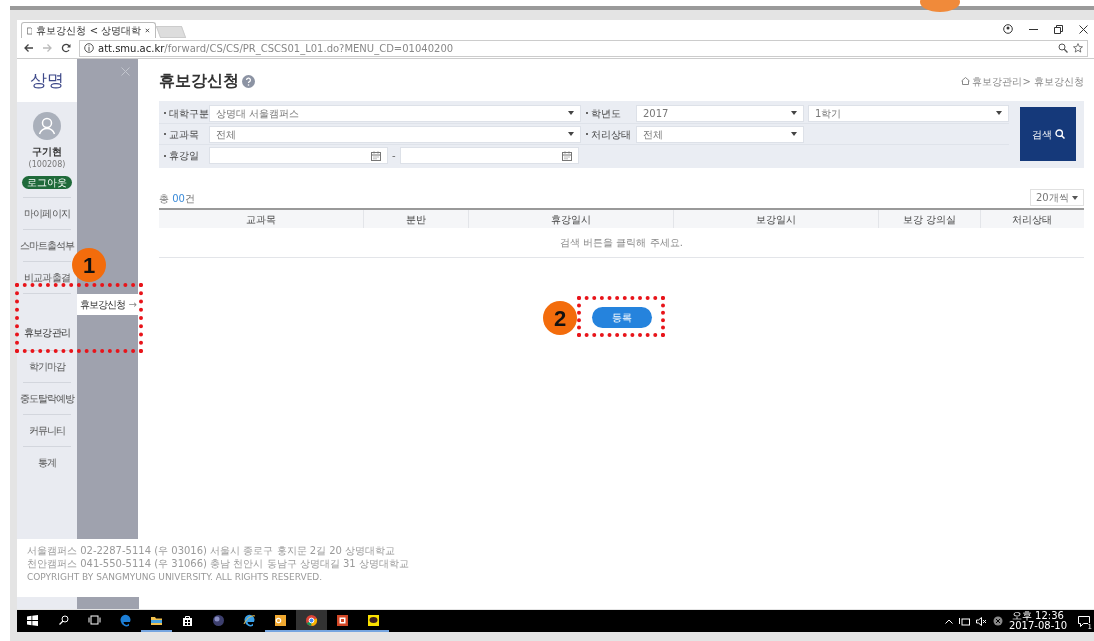 The width and height of the screenshot is (1094, 641). Describe the element at coordinates (94, 620) in the screenshot. I see `task-view-icon` at that location.